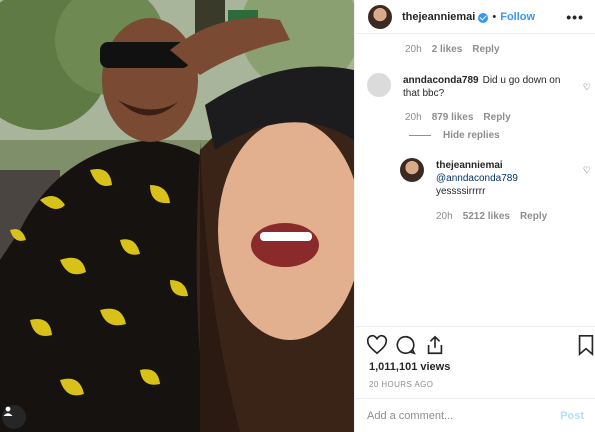 Image resolution: width=595 pixels, height=432 pixels. Describe the element at coordinates (380, 16) in the screenshot. I see `author-avatar` at that location.